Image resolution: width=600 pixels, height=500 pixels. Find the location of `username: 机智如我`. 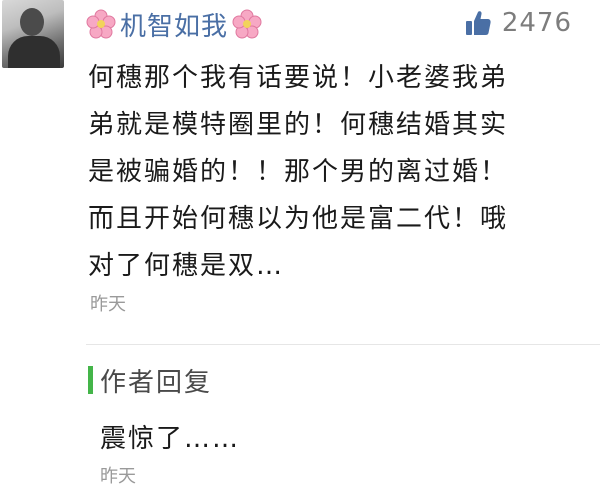

username: 机智如我 is located at coordinates (174, 24).